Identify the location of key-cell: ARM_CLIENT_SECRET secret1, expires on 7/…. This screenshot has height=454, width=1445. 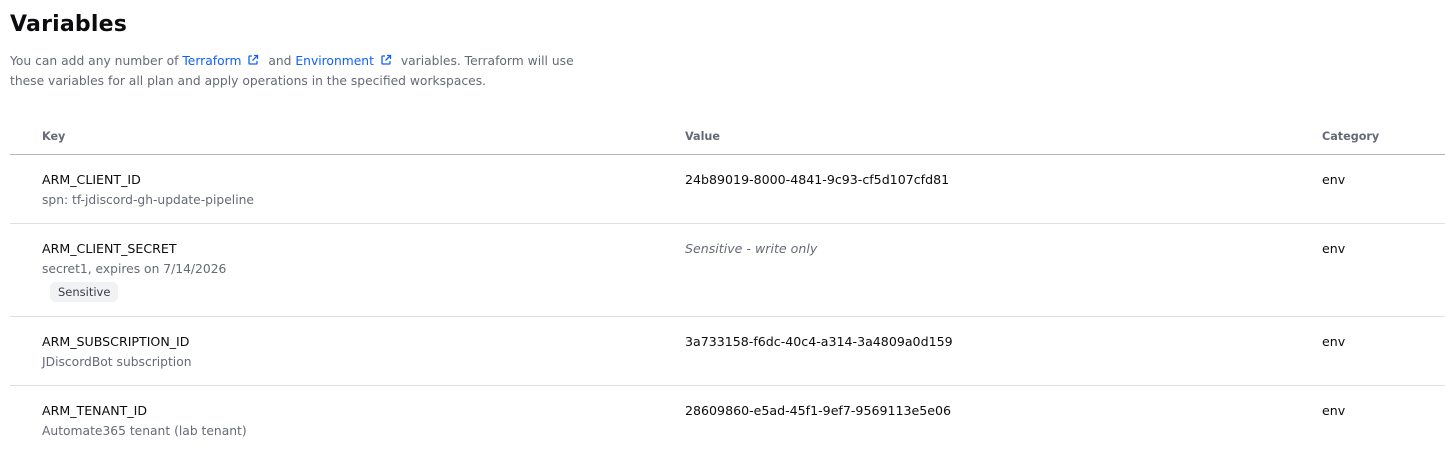
(347, 270).